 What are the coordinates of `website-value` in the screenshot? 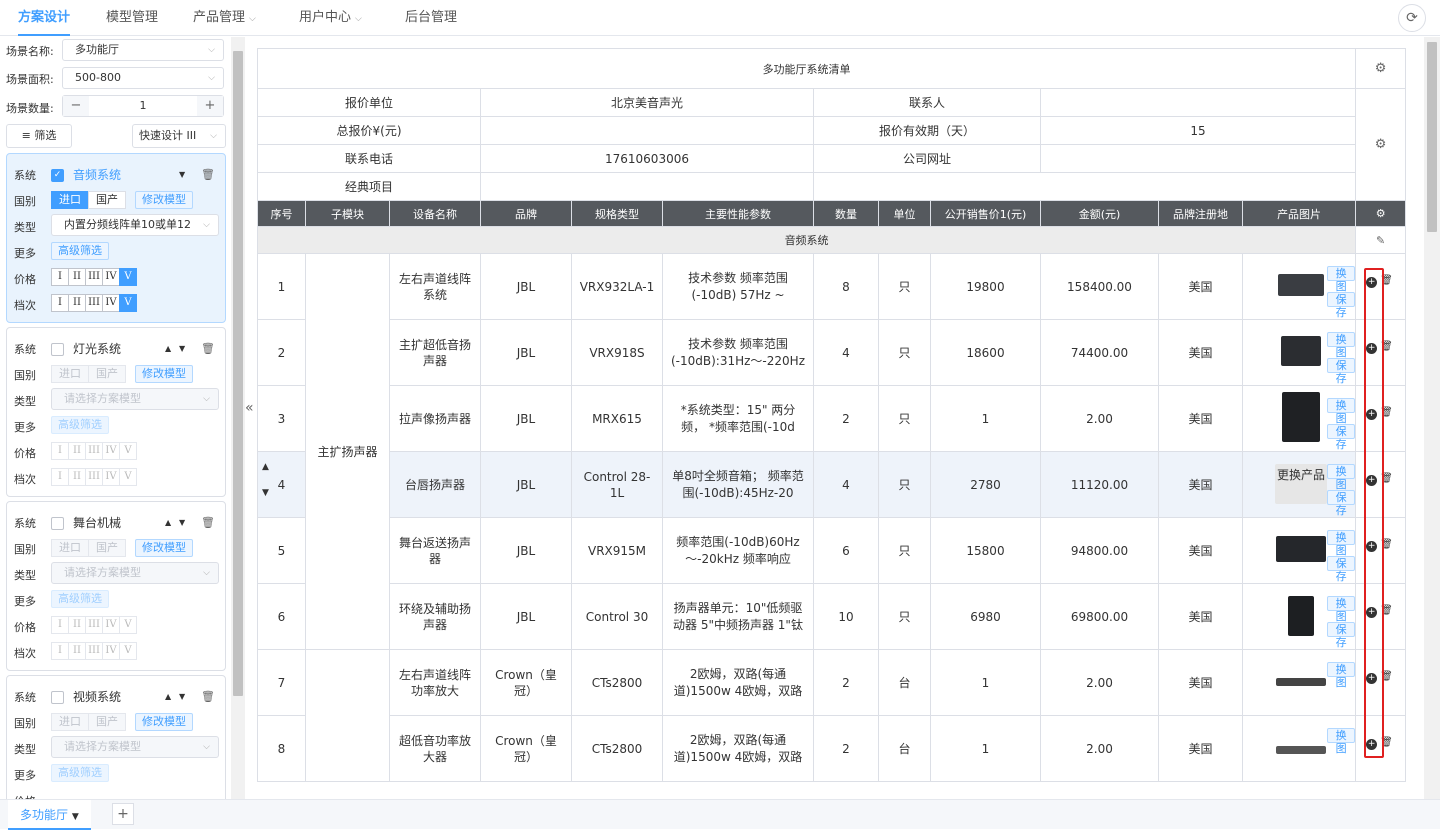 It's located at (1198, 158).